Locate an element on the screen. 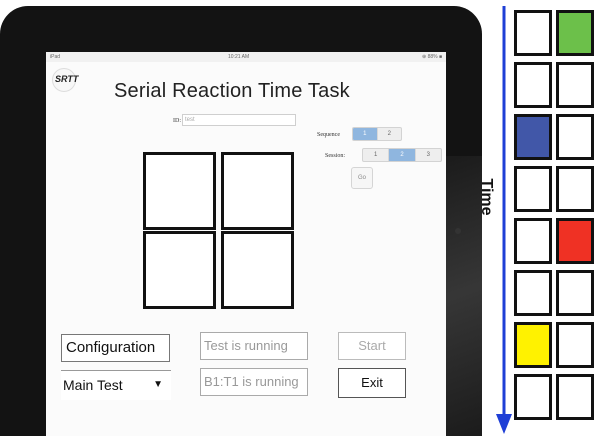 The height and width of the screenshot is (436, 596). sequence-frame-8-right is located at coordinates (575, 397).